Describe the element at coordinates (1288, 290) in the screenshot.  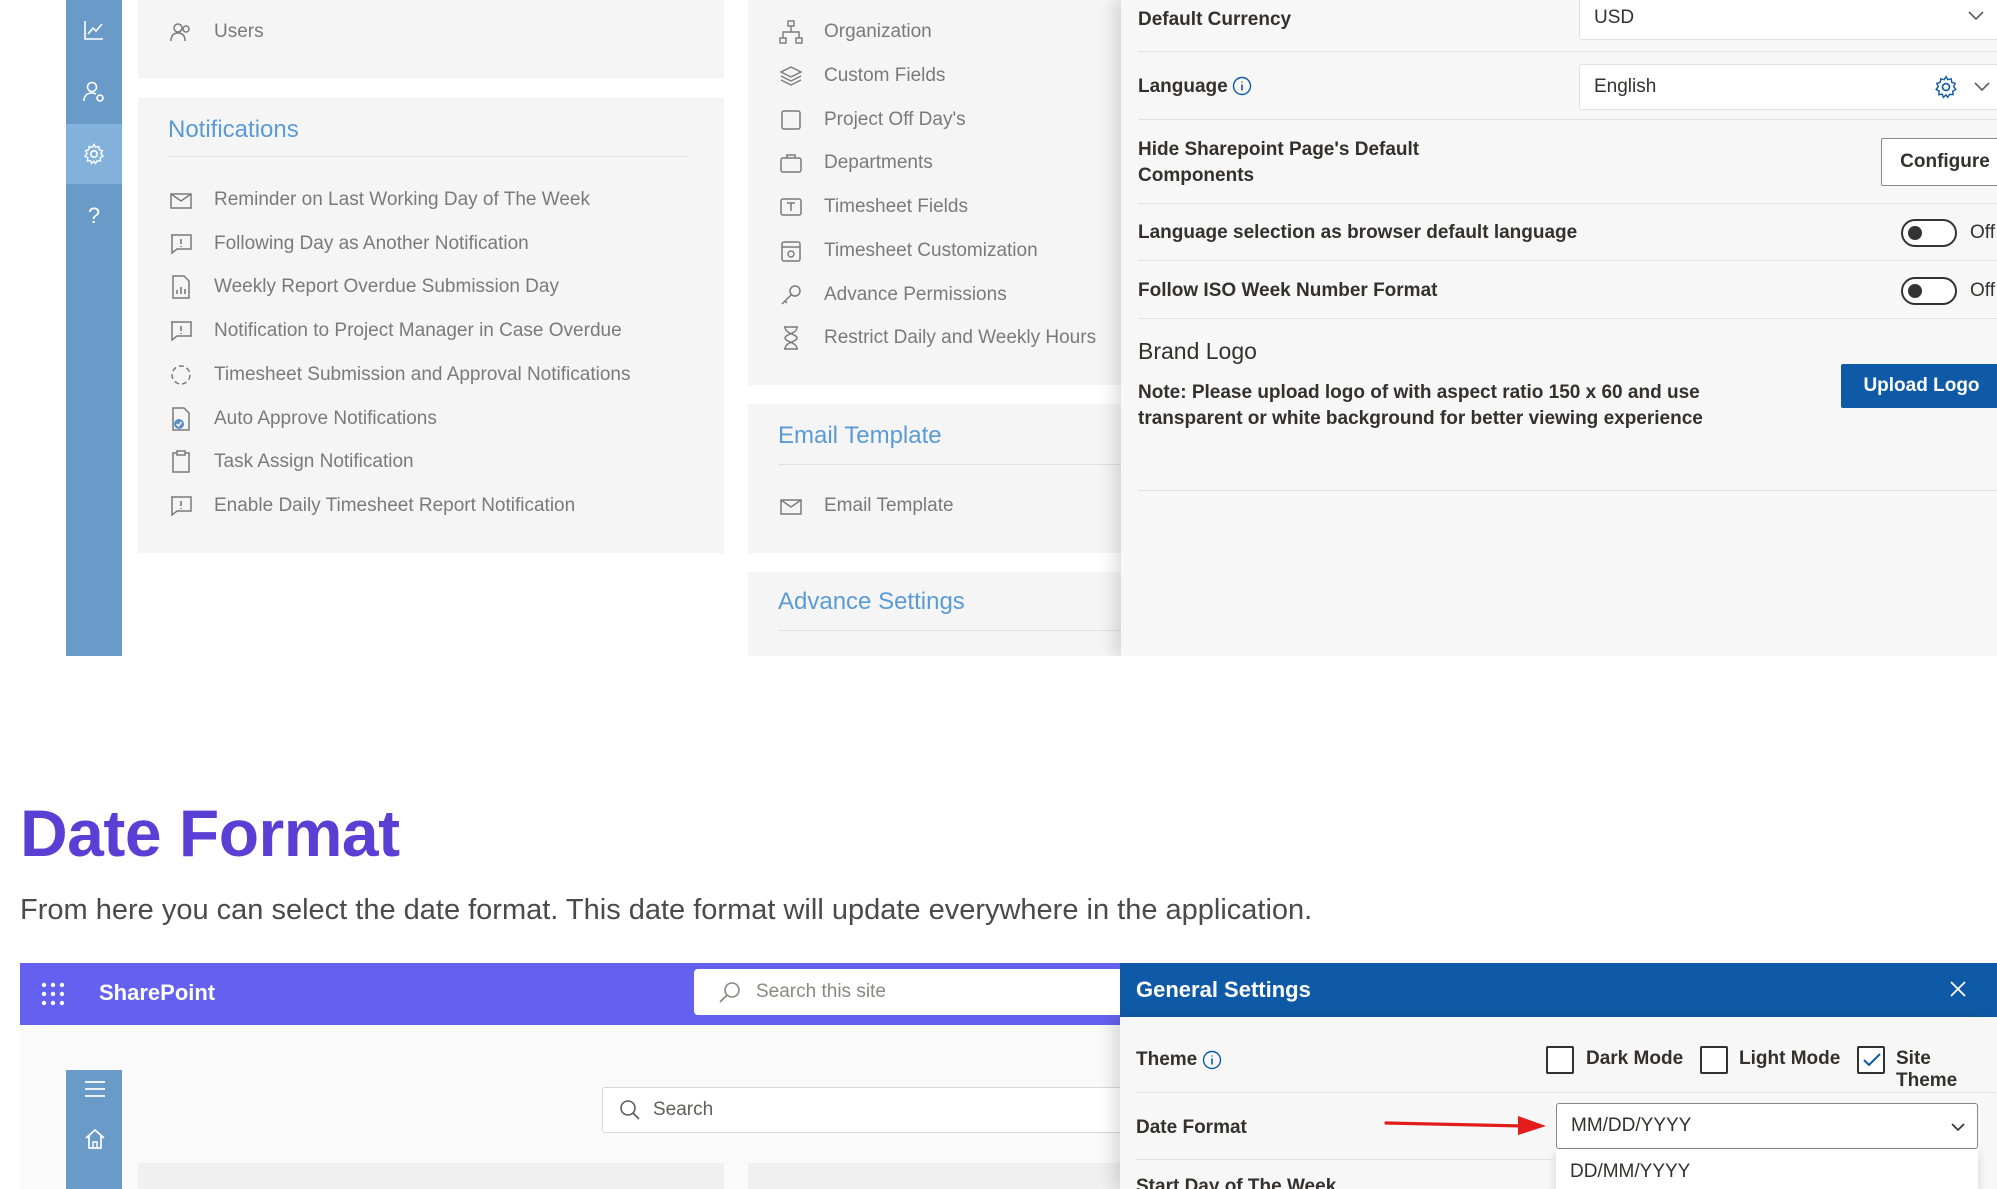
I see `iso-week-label: Follow ISO Week Number Format` at that location.